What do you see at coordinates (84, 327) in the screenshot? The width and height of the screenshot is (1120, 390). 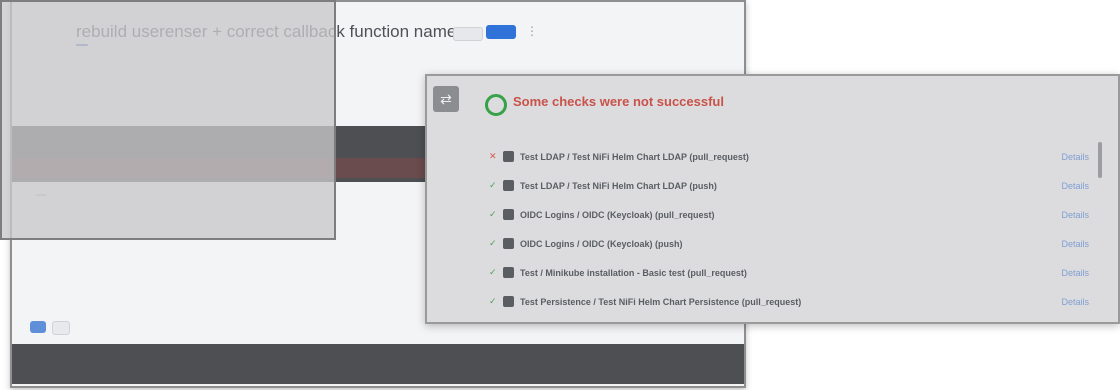 I see `cancel-button` at bounding box center [84, 327].